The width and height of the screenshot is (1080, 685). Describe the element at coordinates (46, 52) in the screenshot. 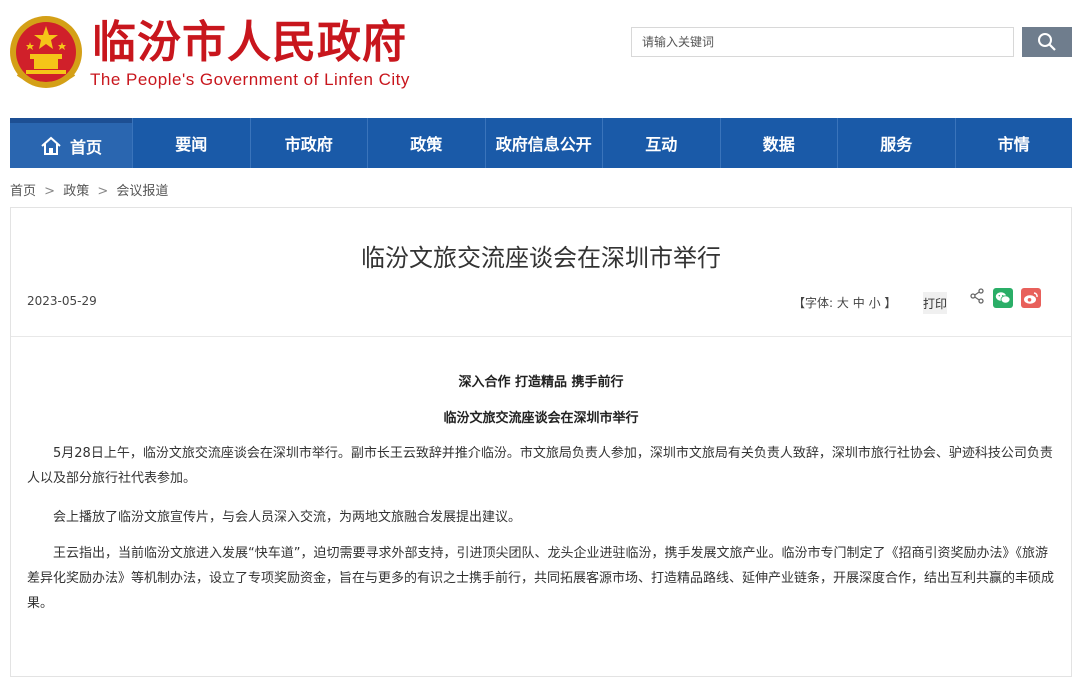

I see `national-emblem-icon` at that location.